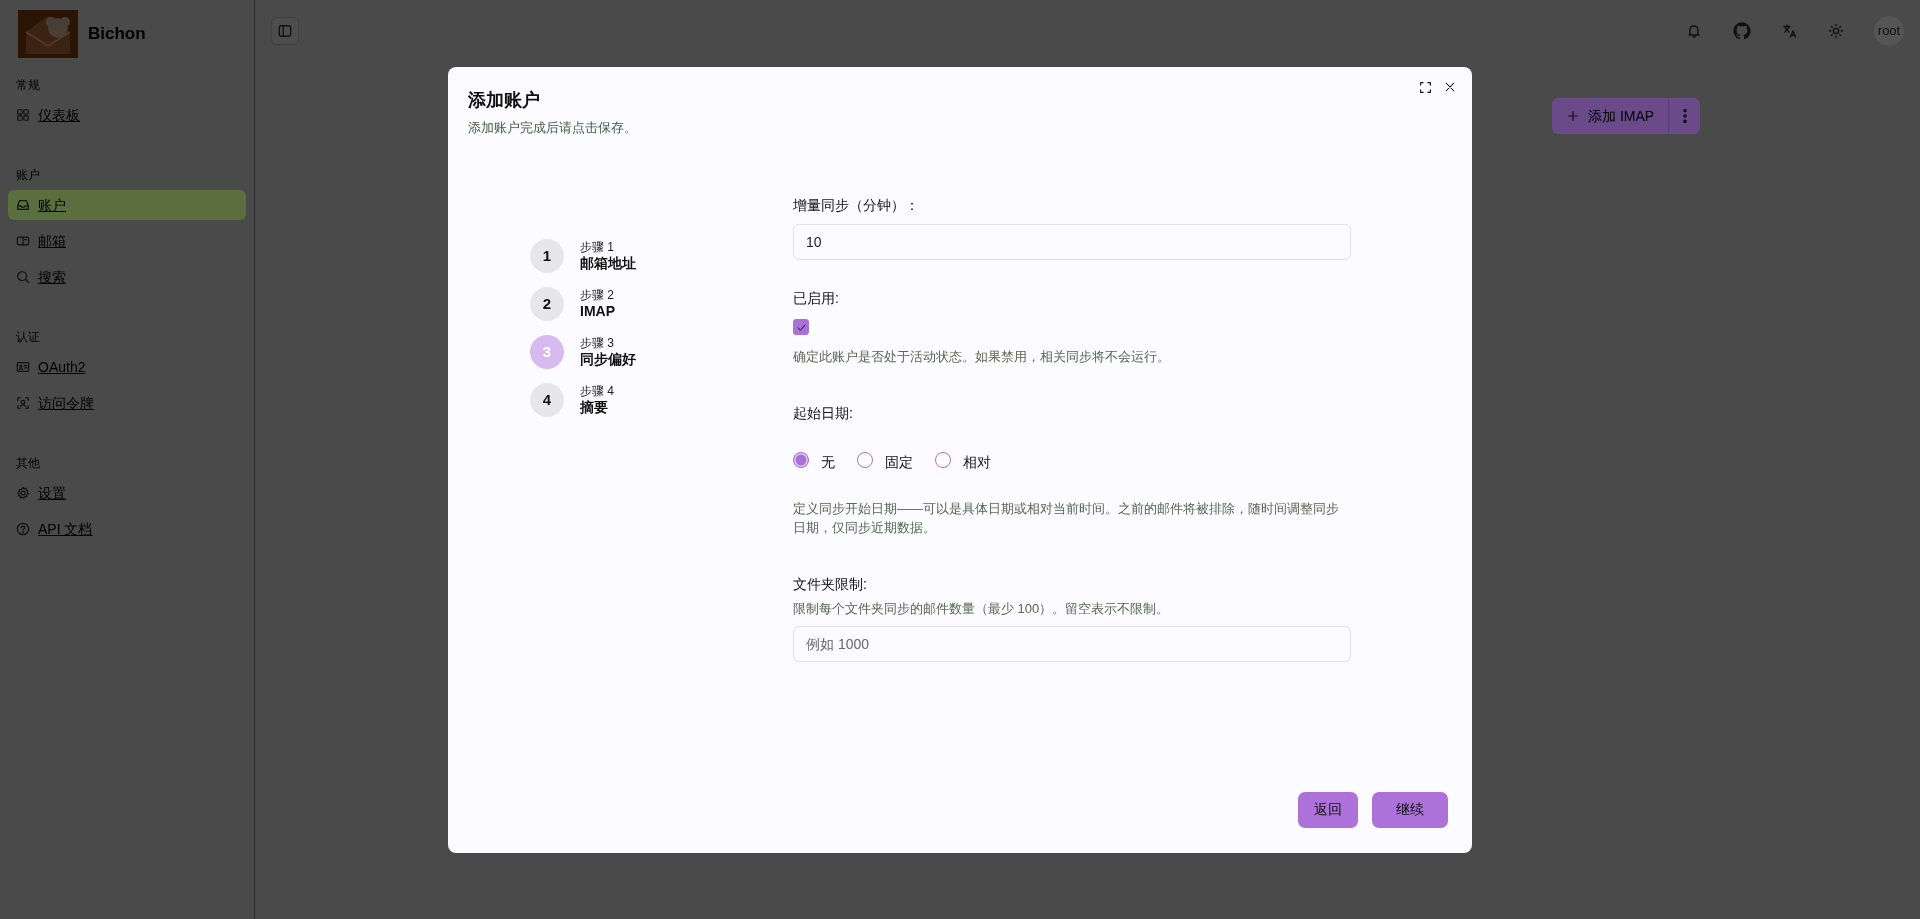  I want to click on step-number: 2, so click(547, 304).